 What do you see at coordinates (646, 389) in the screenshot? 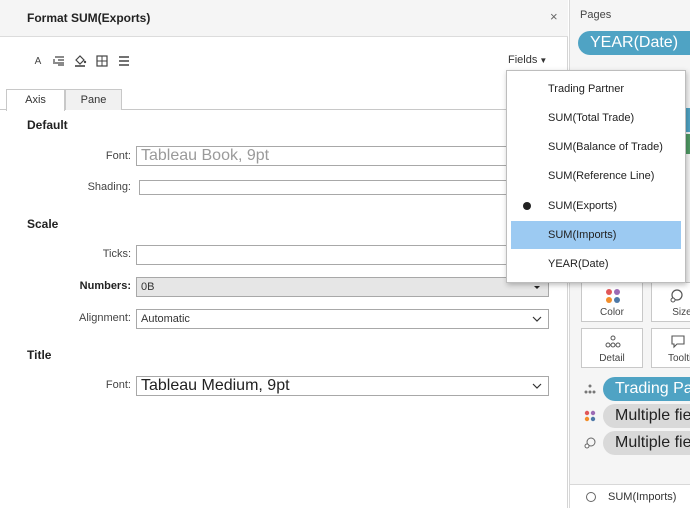
I see `marks-pill-trading-partner: Trading Partner` at bounding box center [646, 389].